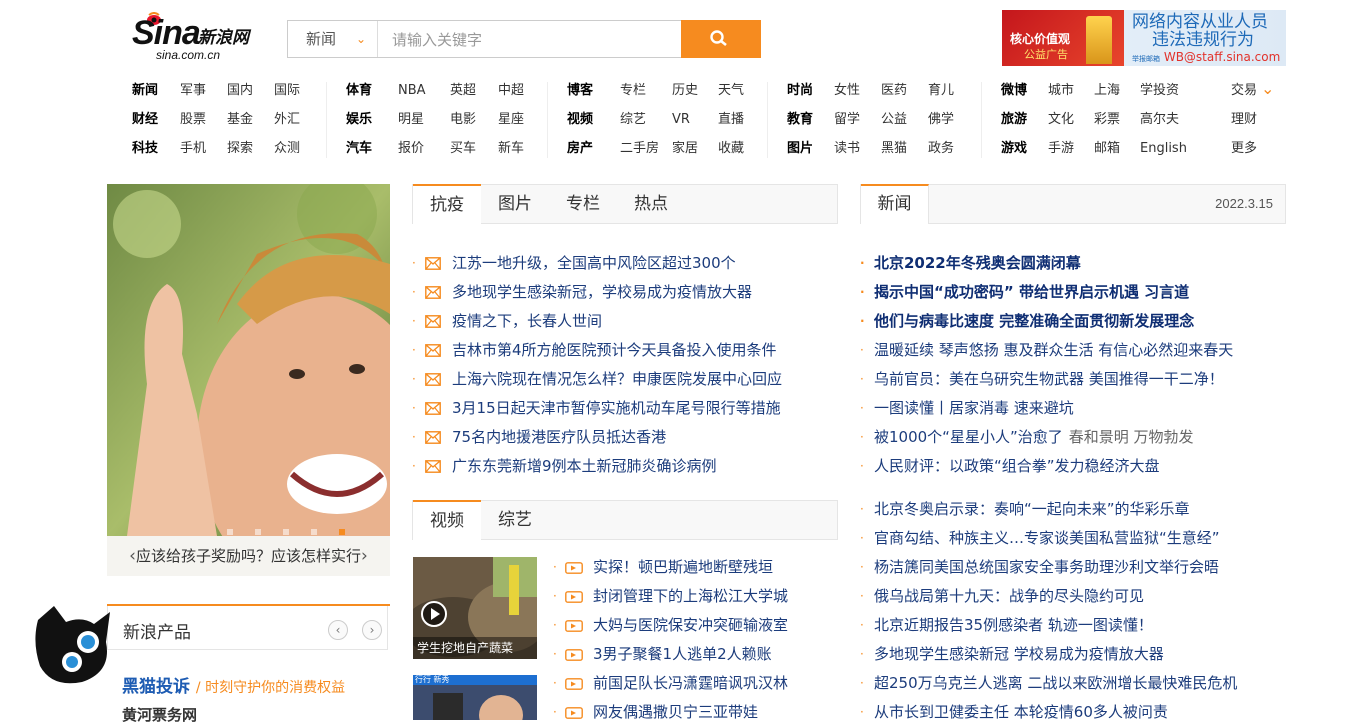 This screenshot has width=1366, height=727. I want to click on nav-item: 基金, so click(240, 120).